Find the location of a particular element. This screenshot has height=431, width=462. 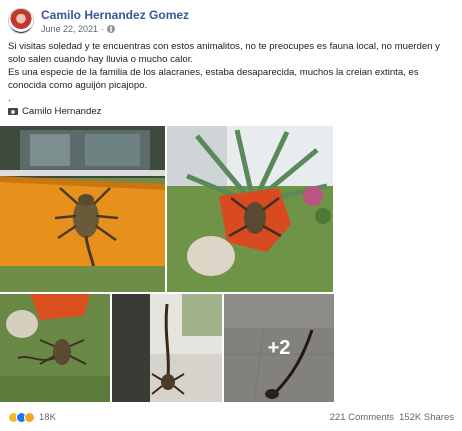

post-meta: June 22, 2021 · is located at coordinates (115, 29).